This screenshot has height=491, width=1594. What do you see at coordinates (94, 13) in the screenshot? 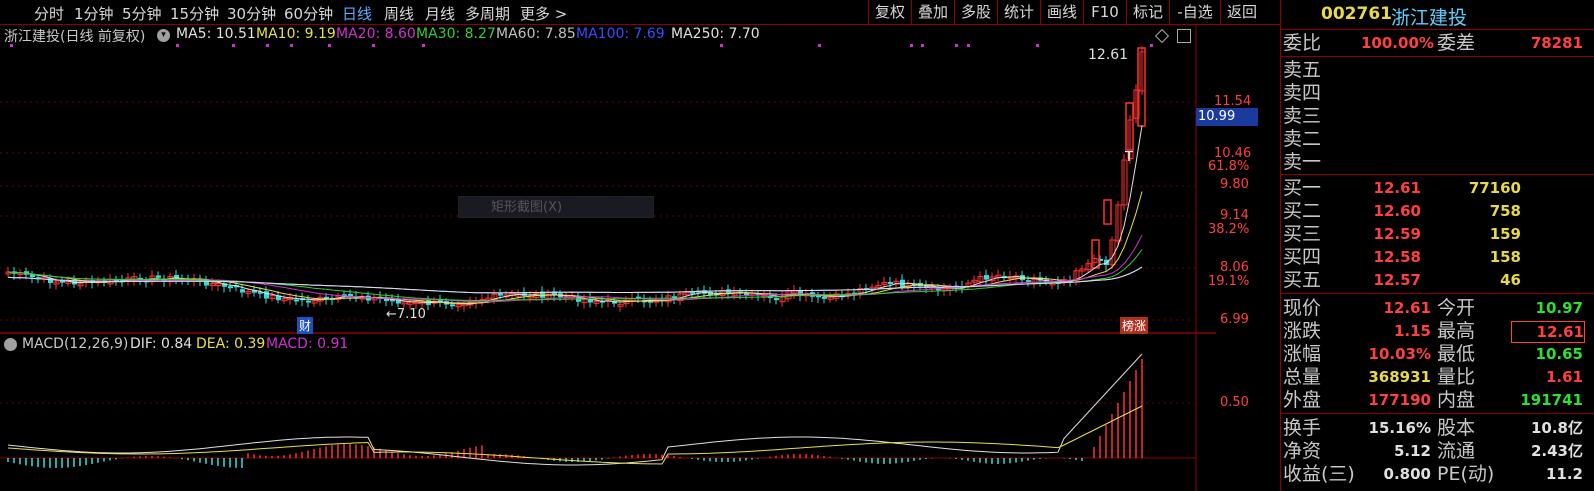
I see `tab-1min: 1分钟` at bounding box center [94, 13].